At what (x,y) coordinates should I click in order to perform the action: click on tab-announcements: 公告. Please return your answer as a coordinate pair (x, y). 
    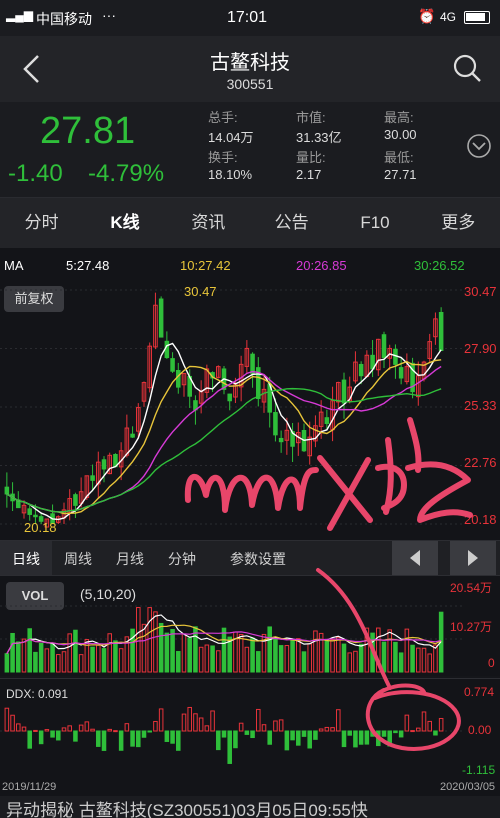
    Looking at the image, I should click on (291, 223).